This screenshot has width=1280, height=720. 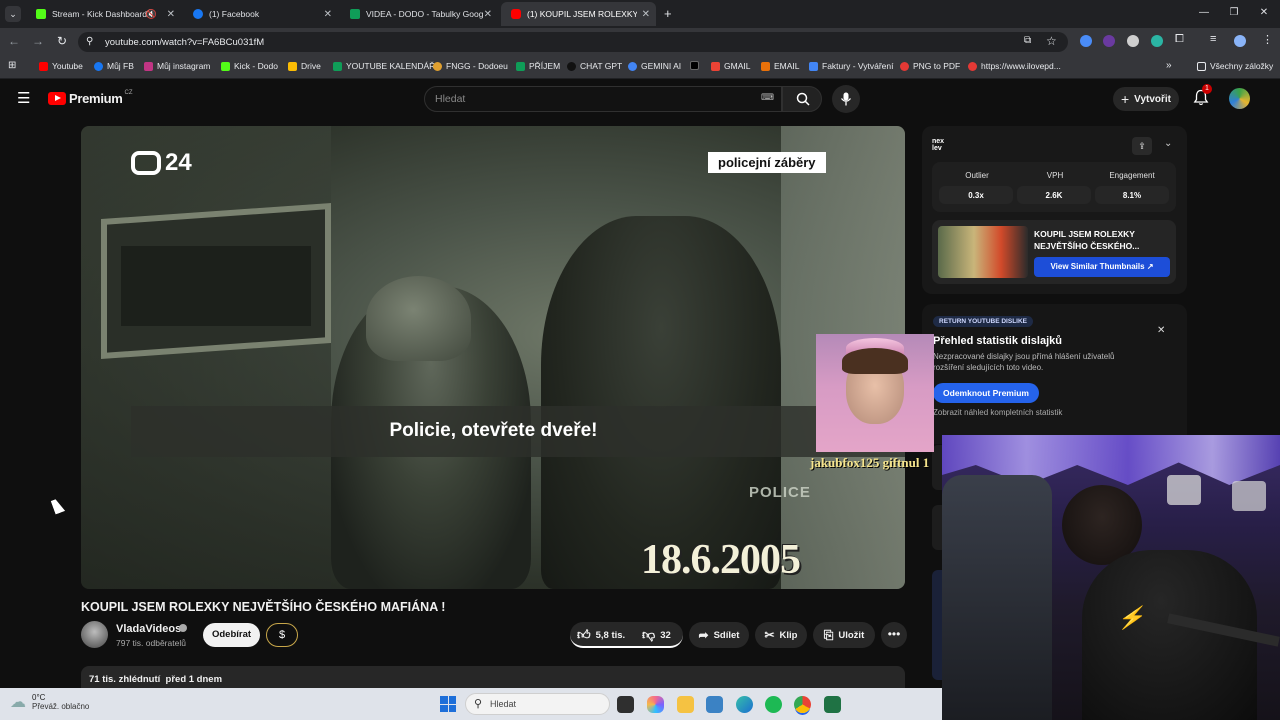 I want to click on like-button: 👍︎ 5,8 tis., so click(x=601, y=635).